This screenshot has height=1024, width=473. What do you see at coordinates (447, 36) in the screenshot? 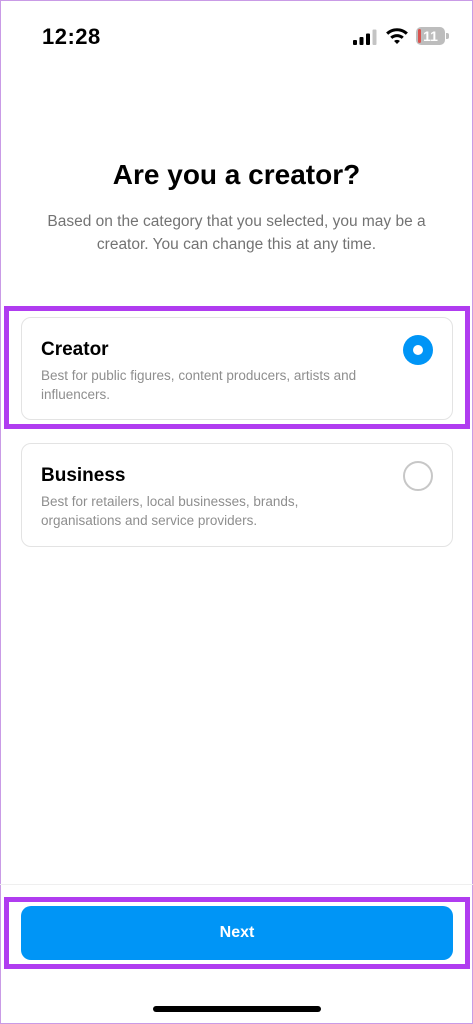
I see `battery-tip` at bounding box center [447, 36].